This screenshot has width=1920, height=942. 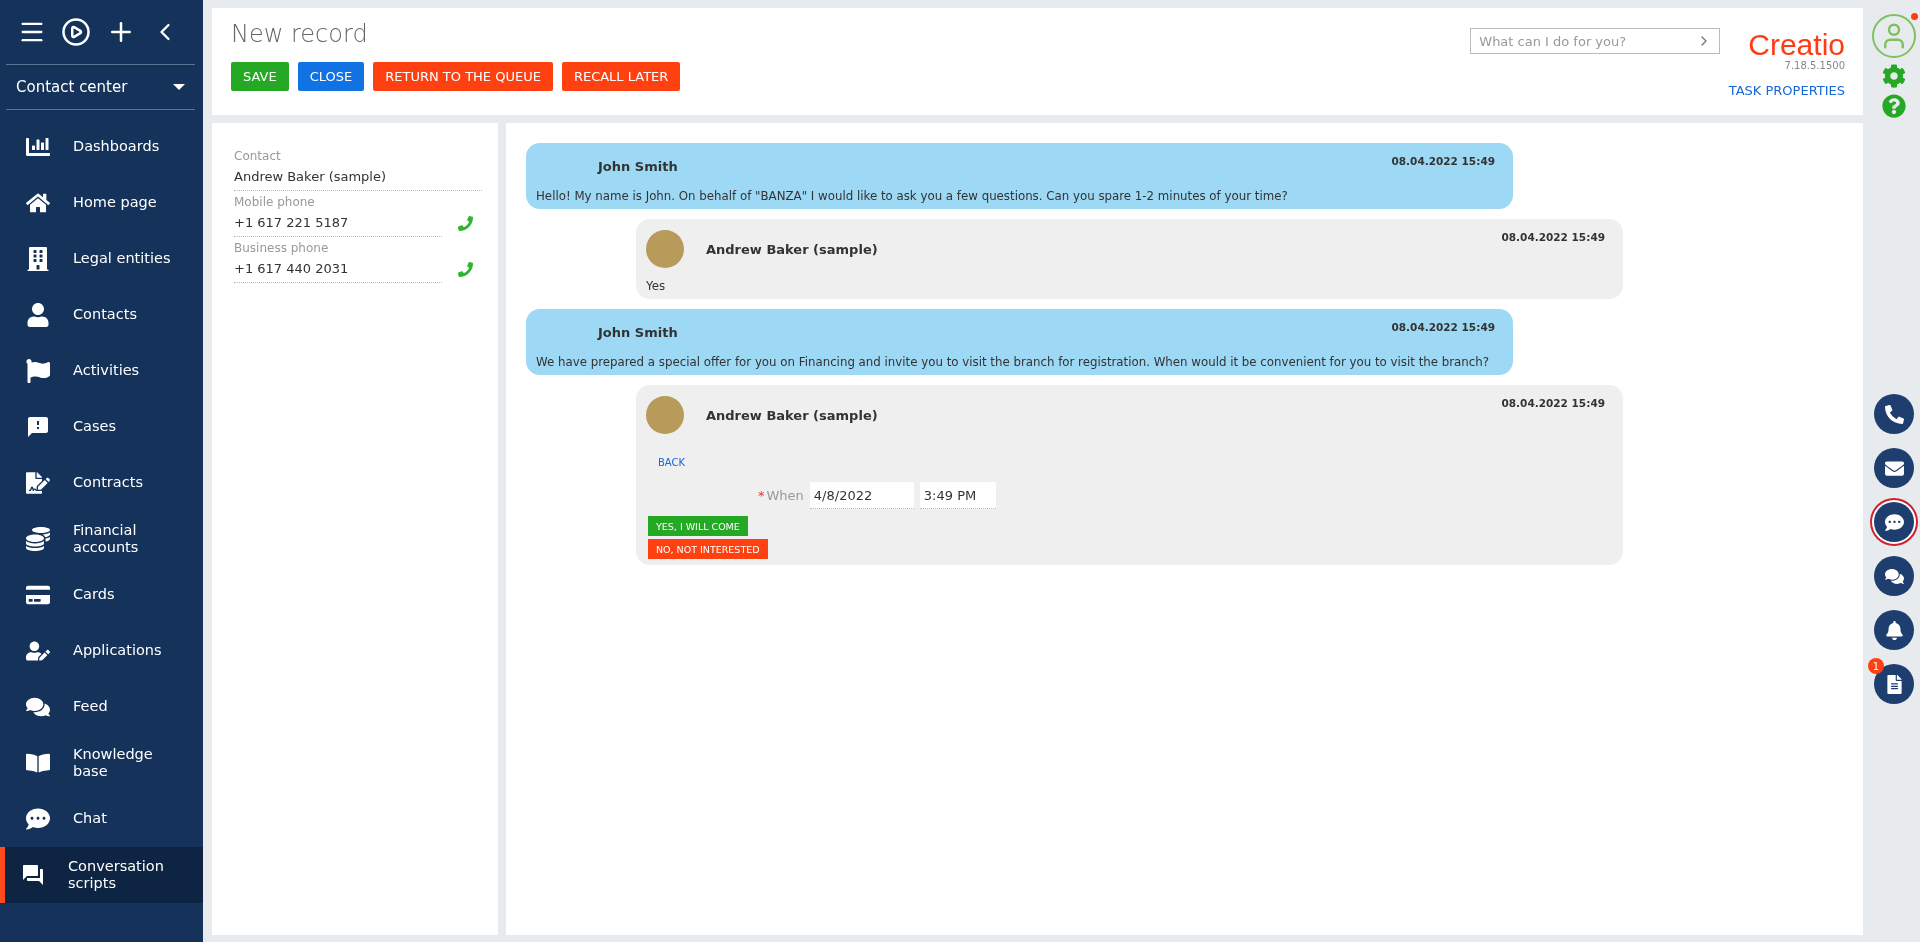 I want to click on count-badge: 1, so click(x=1876, y=666).